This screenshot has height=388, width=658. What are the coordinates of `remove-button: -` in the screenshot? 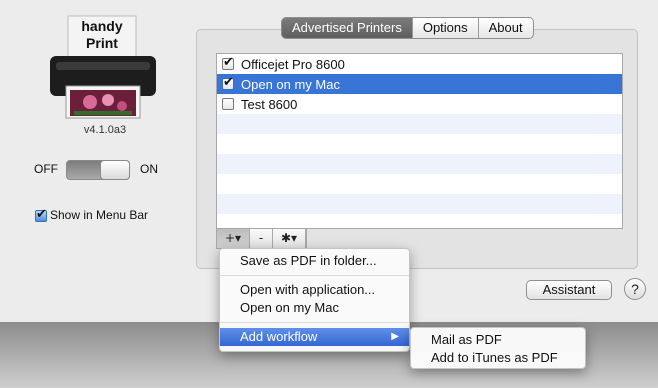 It's located at (261, 238).